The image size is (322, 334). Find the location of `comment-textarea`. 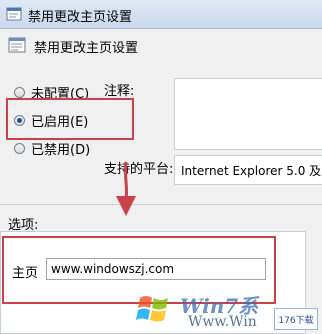

comment-textarea is located at coordinates (248, 114).